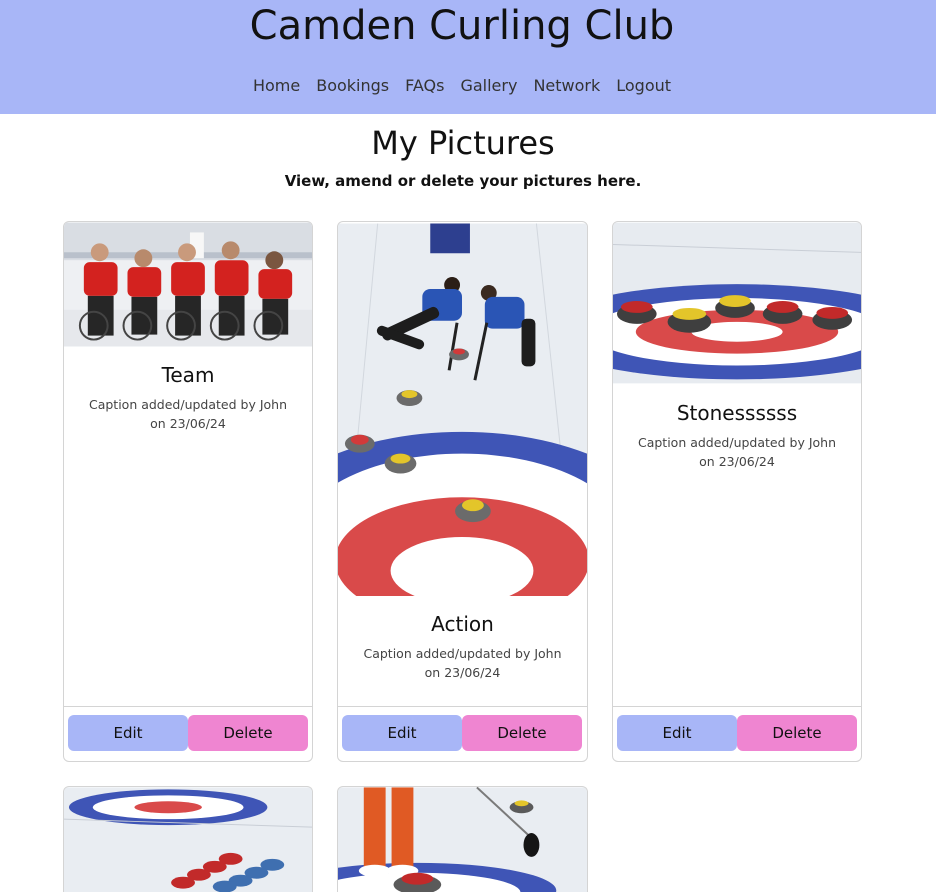 This screenshot has width=936, height=892. I want to click on delivery-photo, so click(462, 839).